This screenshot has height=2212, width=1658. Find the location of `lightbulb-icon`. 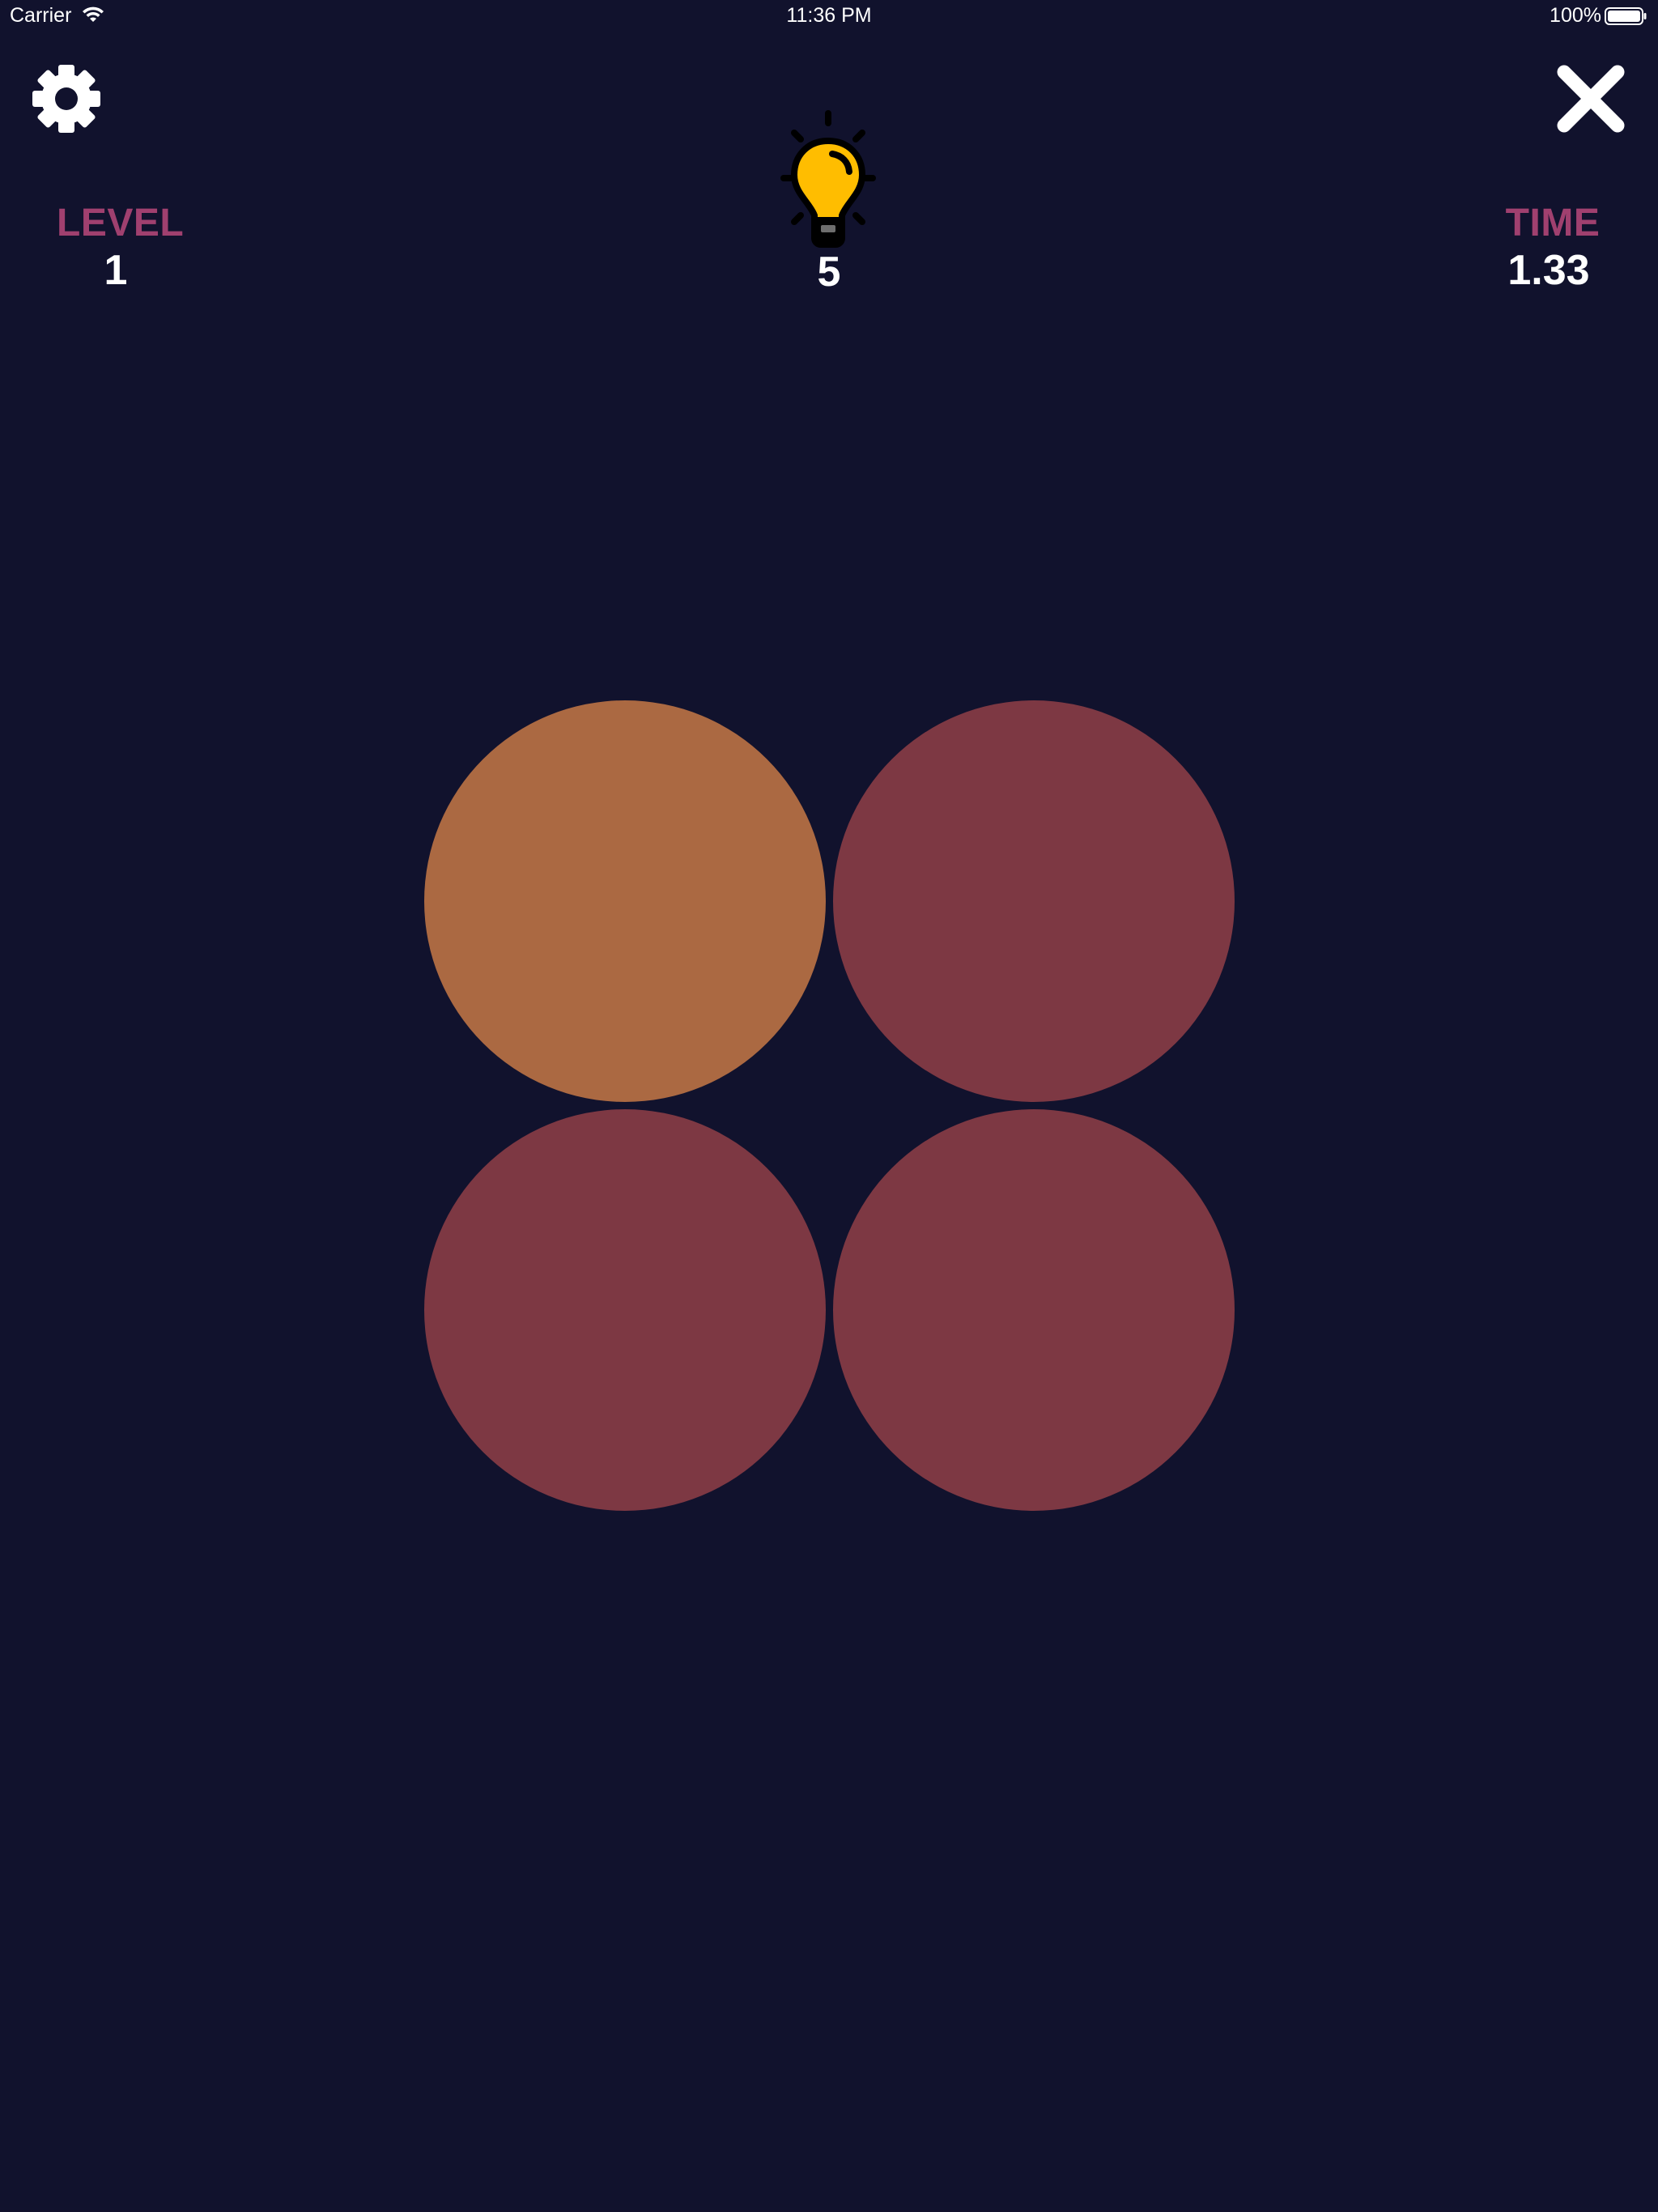

lightbulb-icon is located at coordinates (828, 179).